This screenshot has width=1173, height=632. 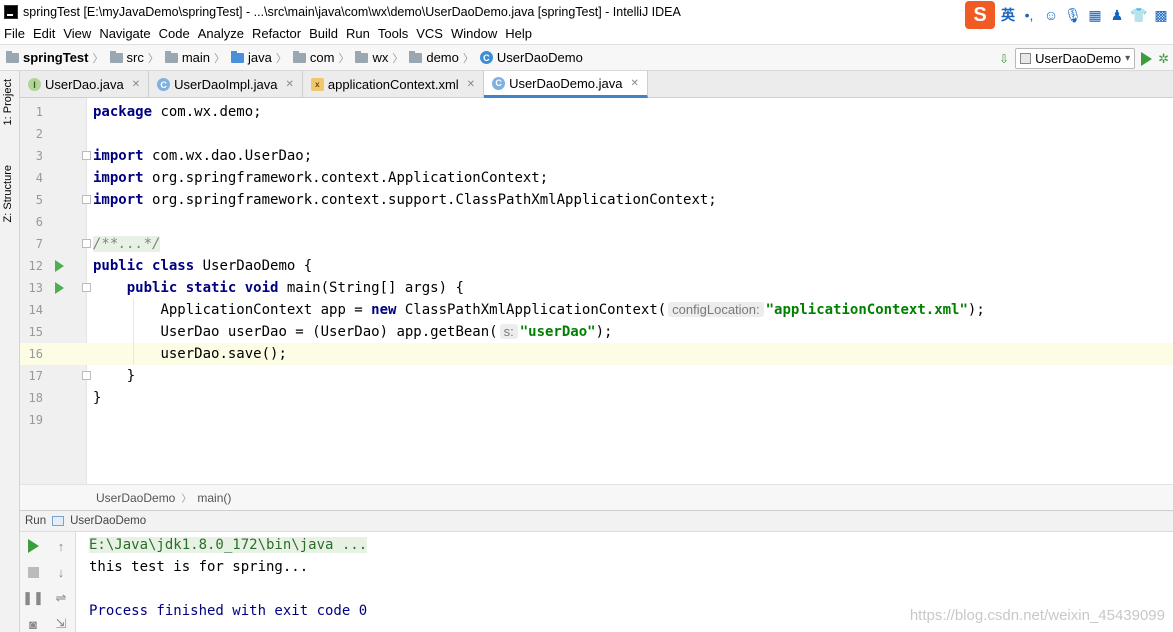 I want to click on line-number: 18, so click(x=35, y=398).